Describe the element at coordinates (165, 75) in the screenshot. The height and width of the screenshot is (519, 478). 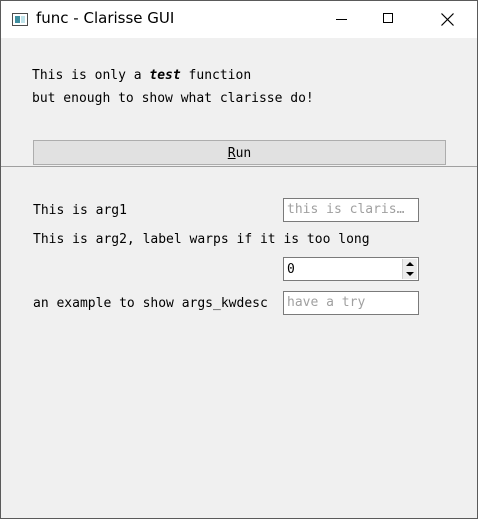
I see `description-emphasis: test` at that location.